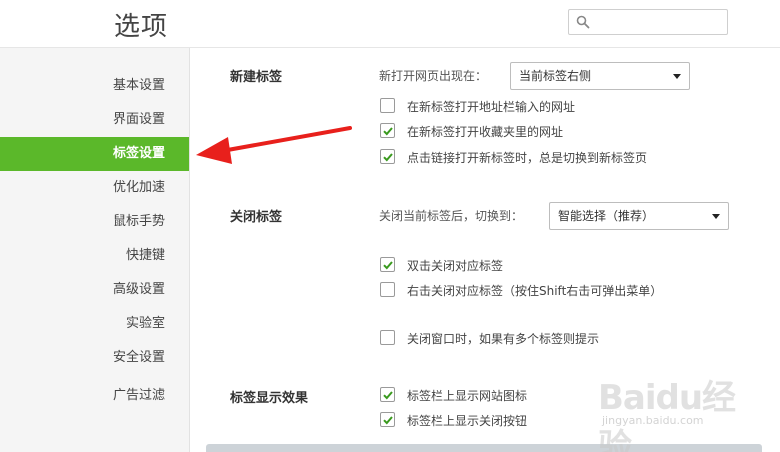 Image resolution: width=780 pixels, height=452 pixels. Describe the element at coordinates (433, 76) in the screenshot. I see `open-position-label: 新打开网页出现在：` at that location.